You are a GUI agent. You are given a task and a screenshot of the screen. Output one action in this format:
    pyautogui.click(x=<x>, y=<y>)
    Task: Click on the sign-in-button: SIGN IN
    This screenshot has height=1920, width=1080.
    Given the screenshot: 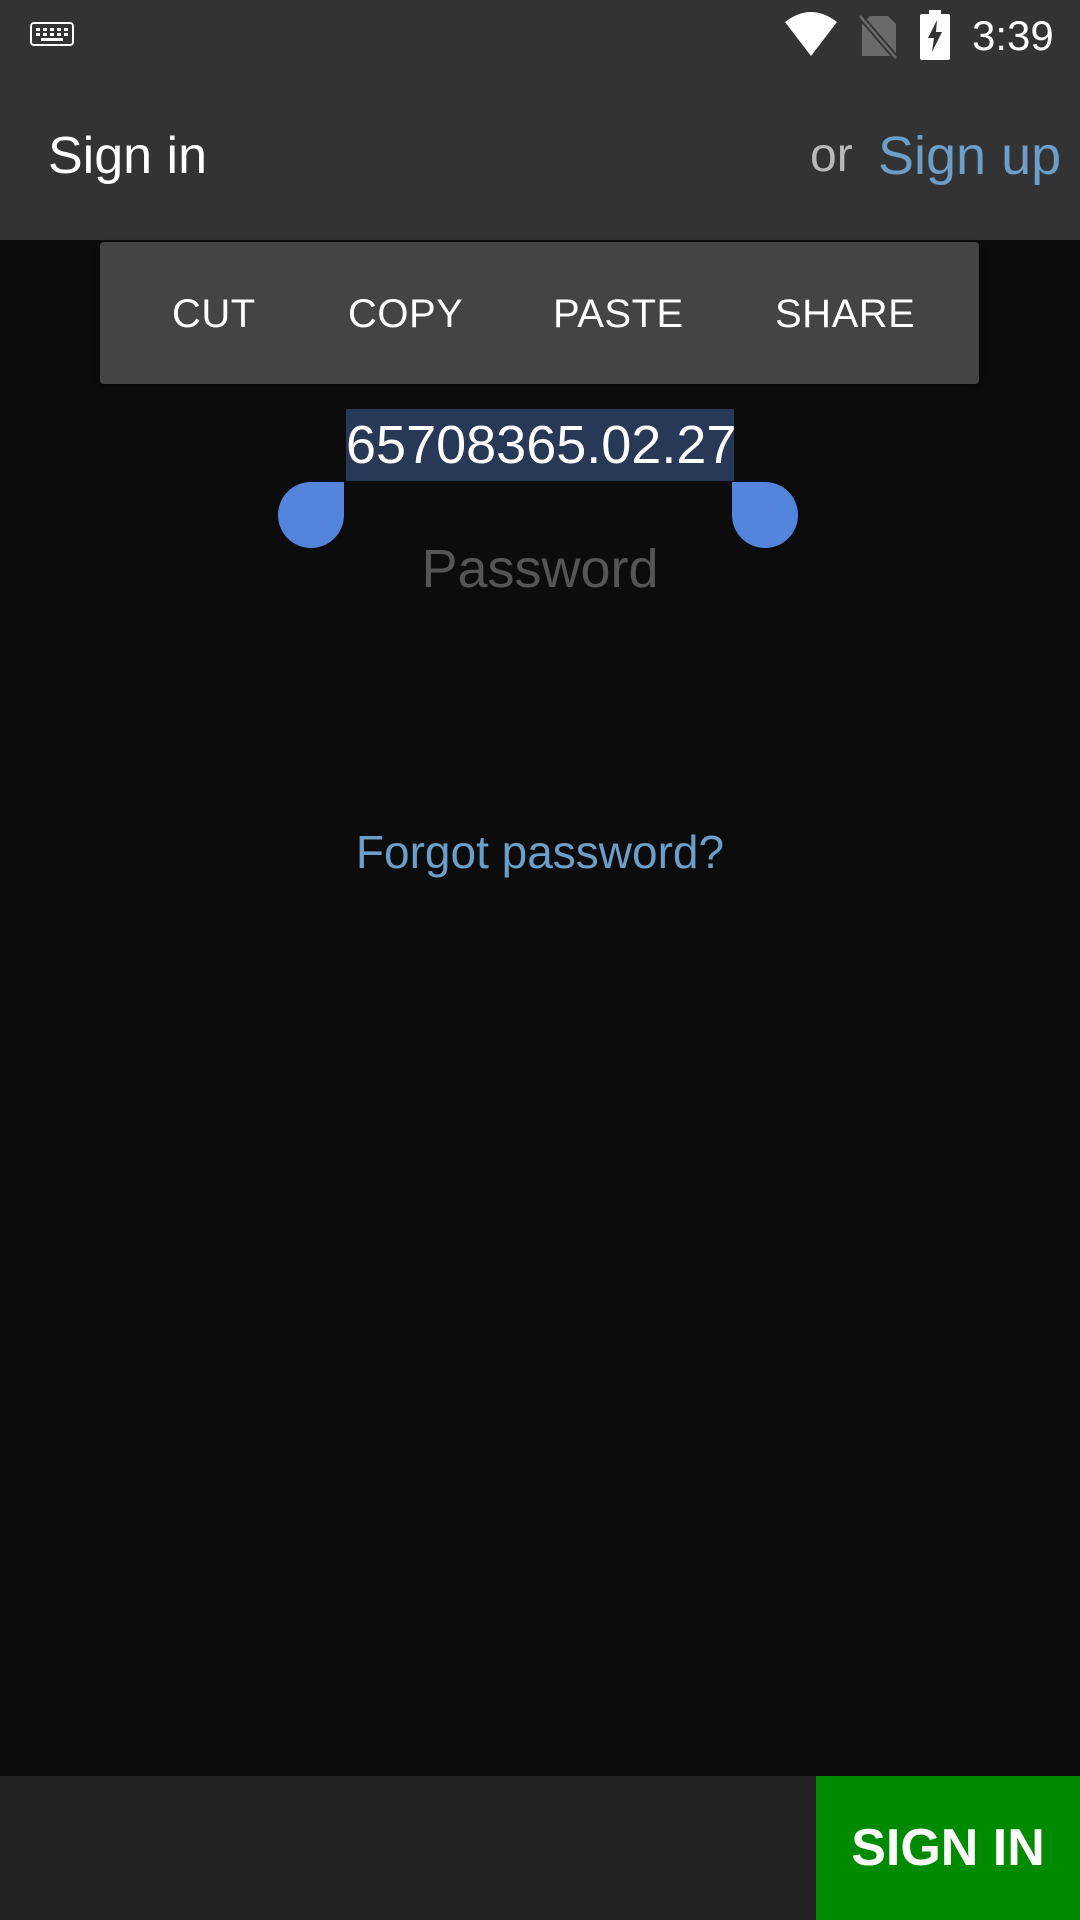 What is the action you would take?
    pyautogui.click(x=948, y=1848)
    